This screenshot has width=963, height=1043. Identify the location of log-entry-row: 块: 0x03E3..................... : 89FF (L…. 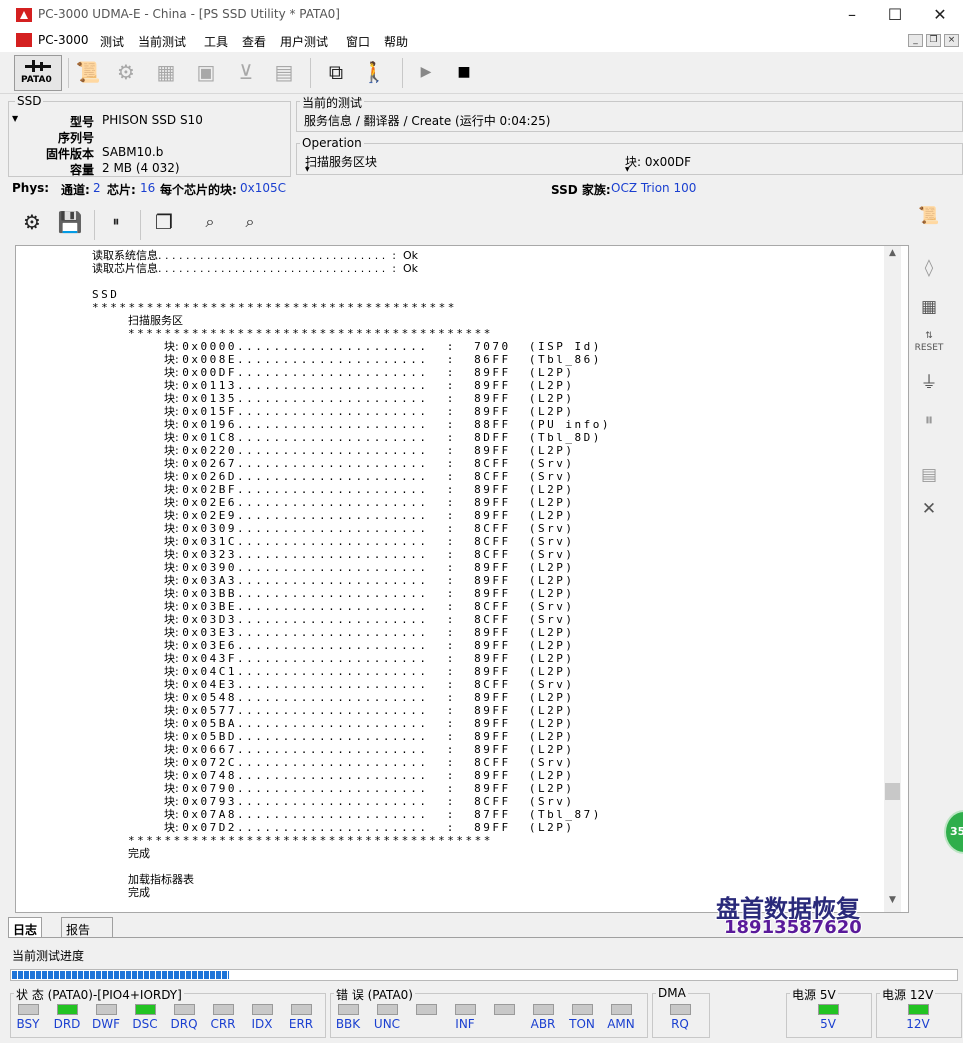
(369, 632).